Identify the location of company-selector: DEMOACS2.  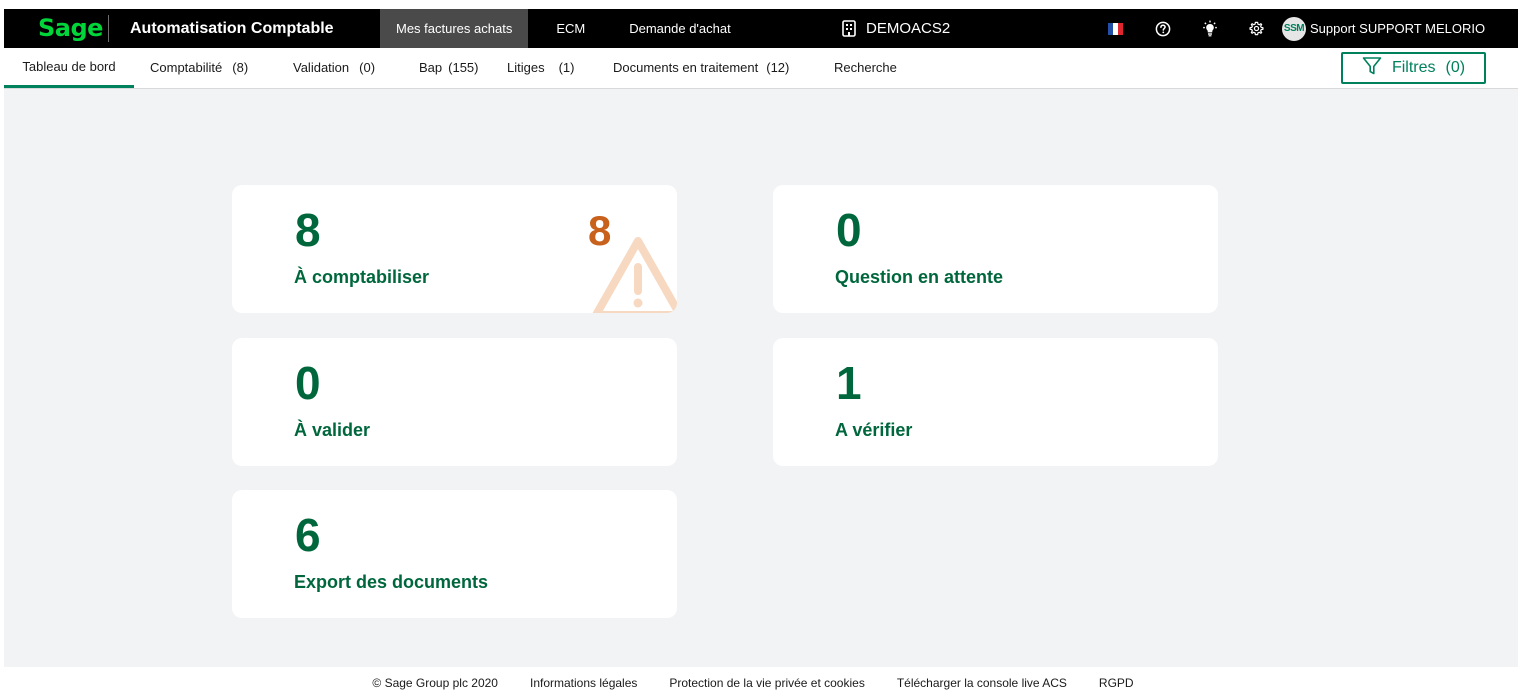
(896, 28).